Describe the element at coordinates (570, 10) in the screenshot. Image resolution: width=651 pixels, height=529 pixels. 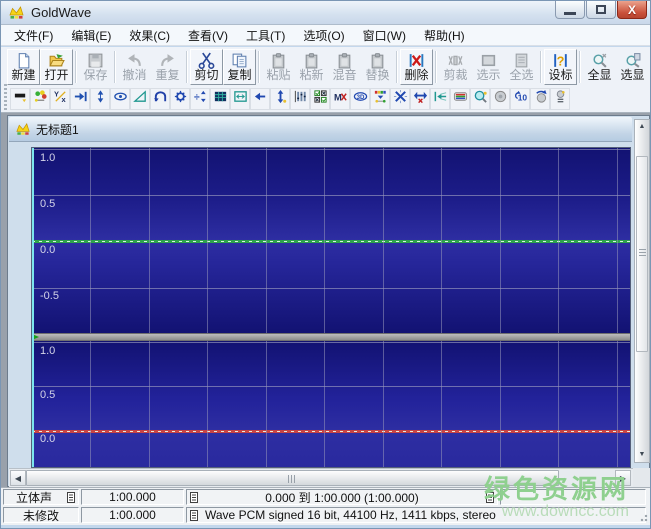
I see `minimize-button` at that location.